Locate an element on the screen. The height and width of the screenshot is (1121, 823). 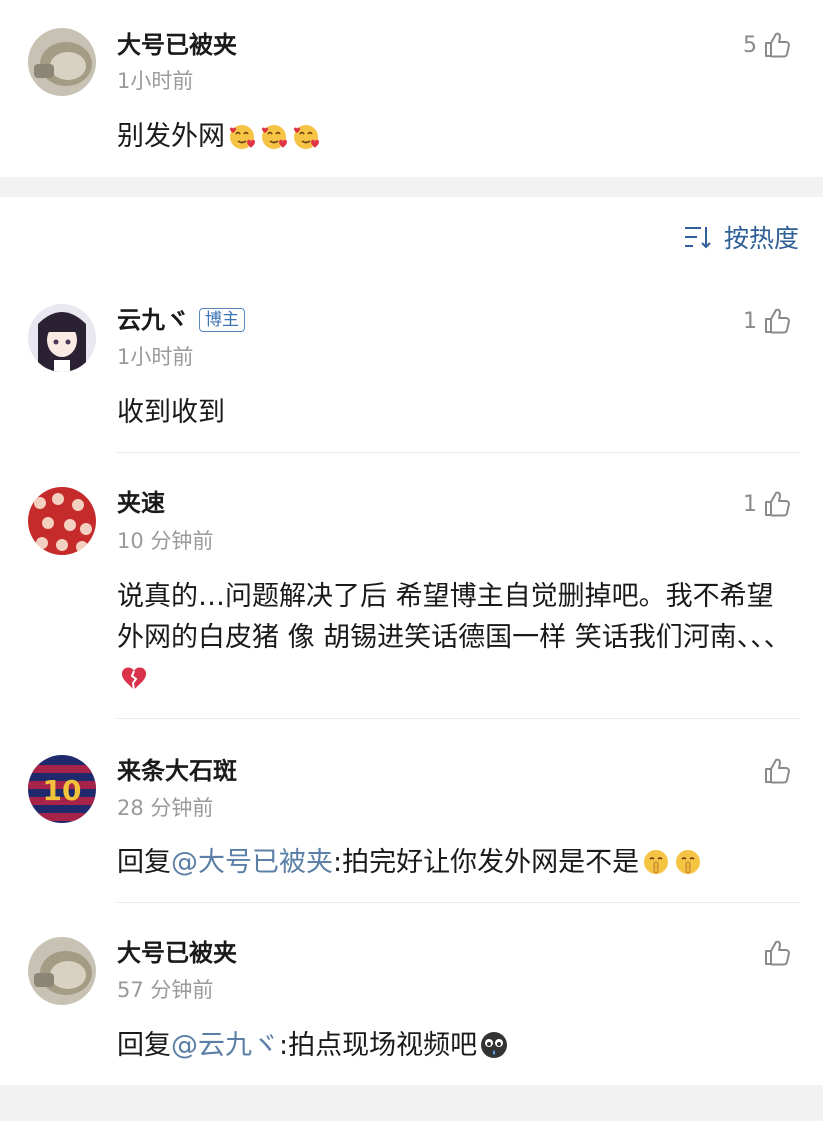
like-count: 5 is located at coordinates (750, 45).